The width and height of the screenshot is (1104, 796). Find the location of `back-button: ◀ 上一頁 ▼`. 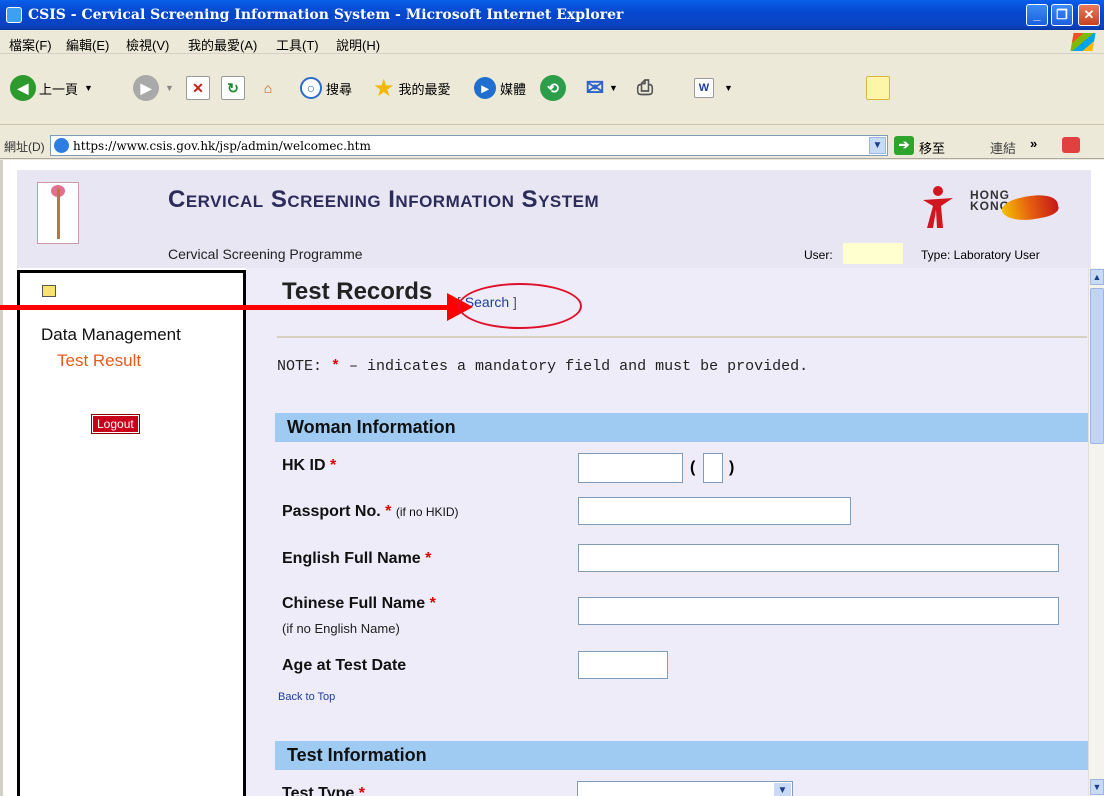

back-button: ◀ 上一頁 ▼ is located at coordinates (51, 88).